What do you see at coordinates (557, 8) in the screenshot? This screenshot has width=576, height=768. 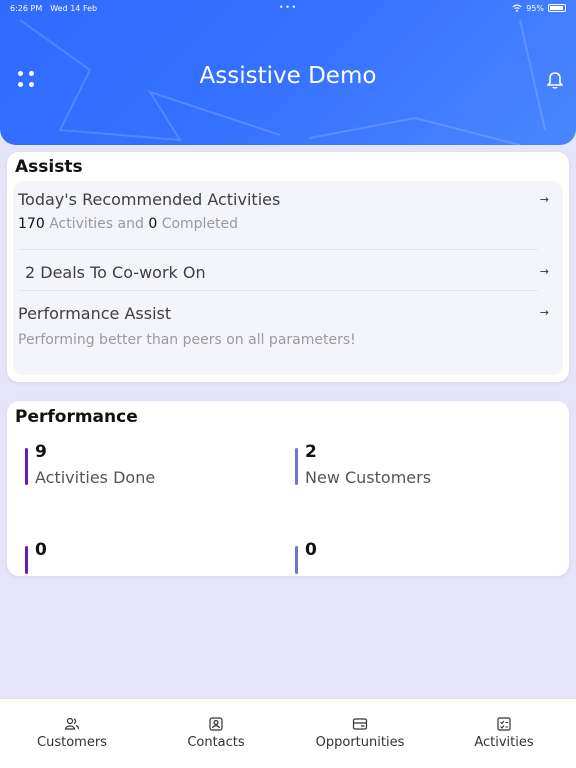 I see `battery-icon` at bounding box center [557, 8].